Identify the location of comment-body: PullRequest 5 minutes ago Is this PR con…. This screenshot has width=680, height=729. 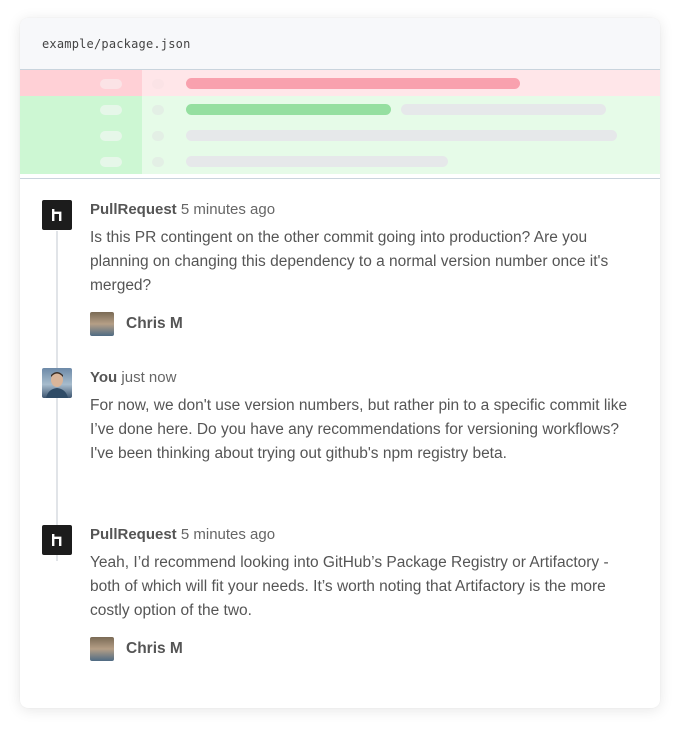
(362, 249).